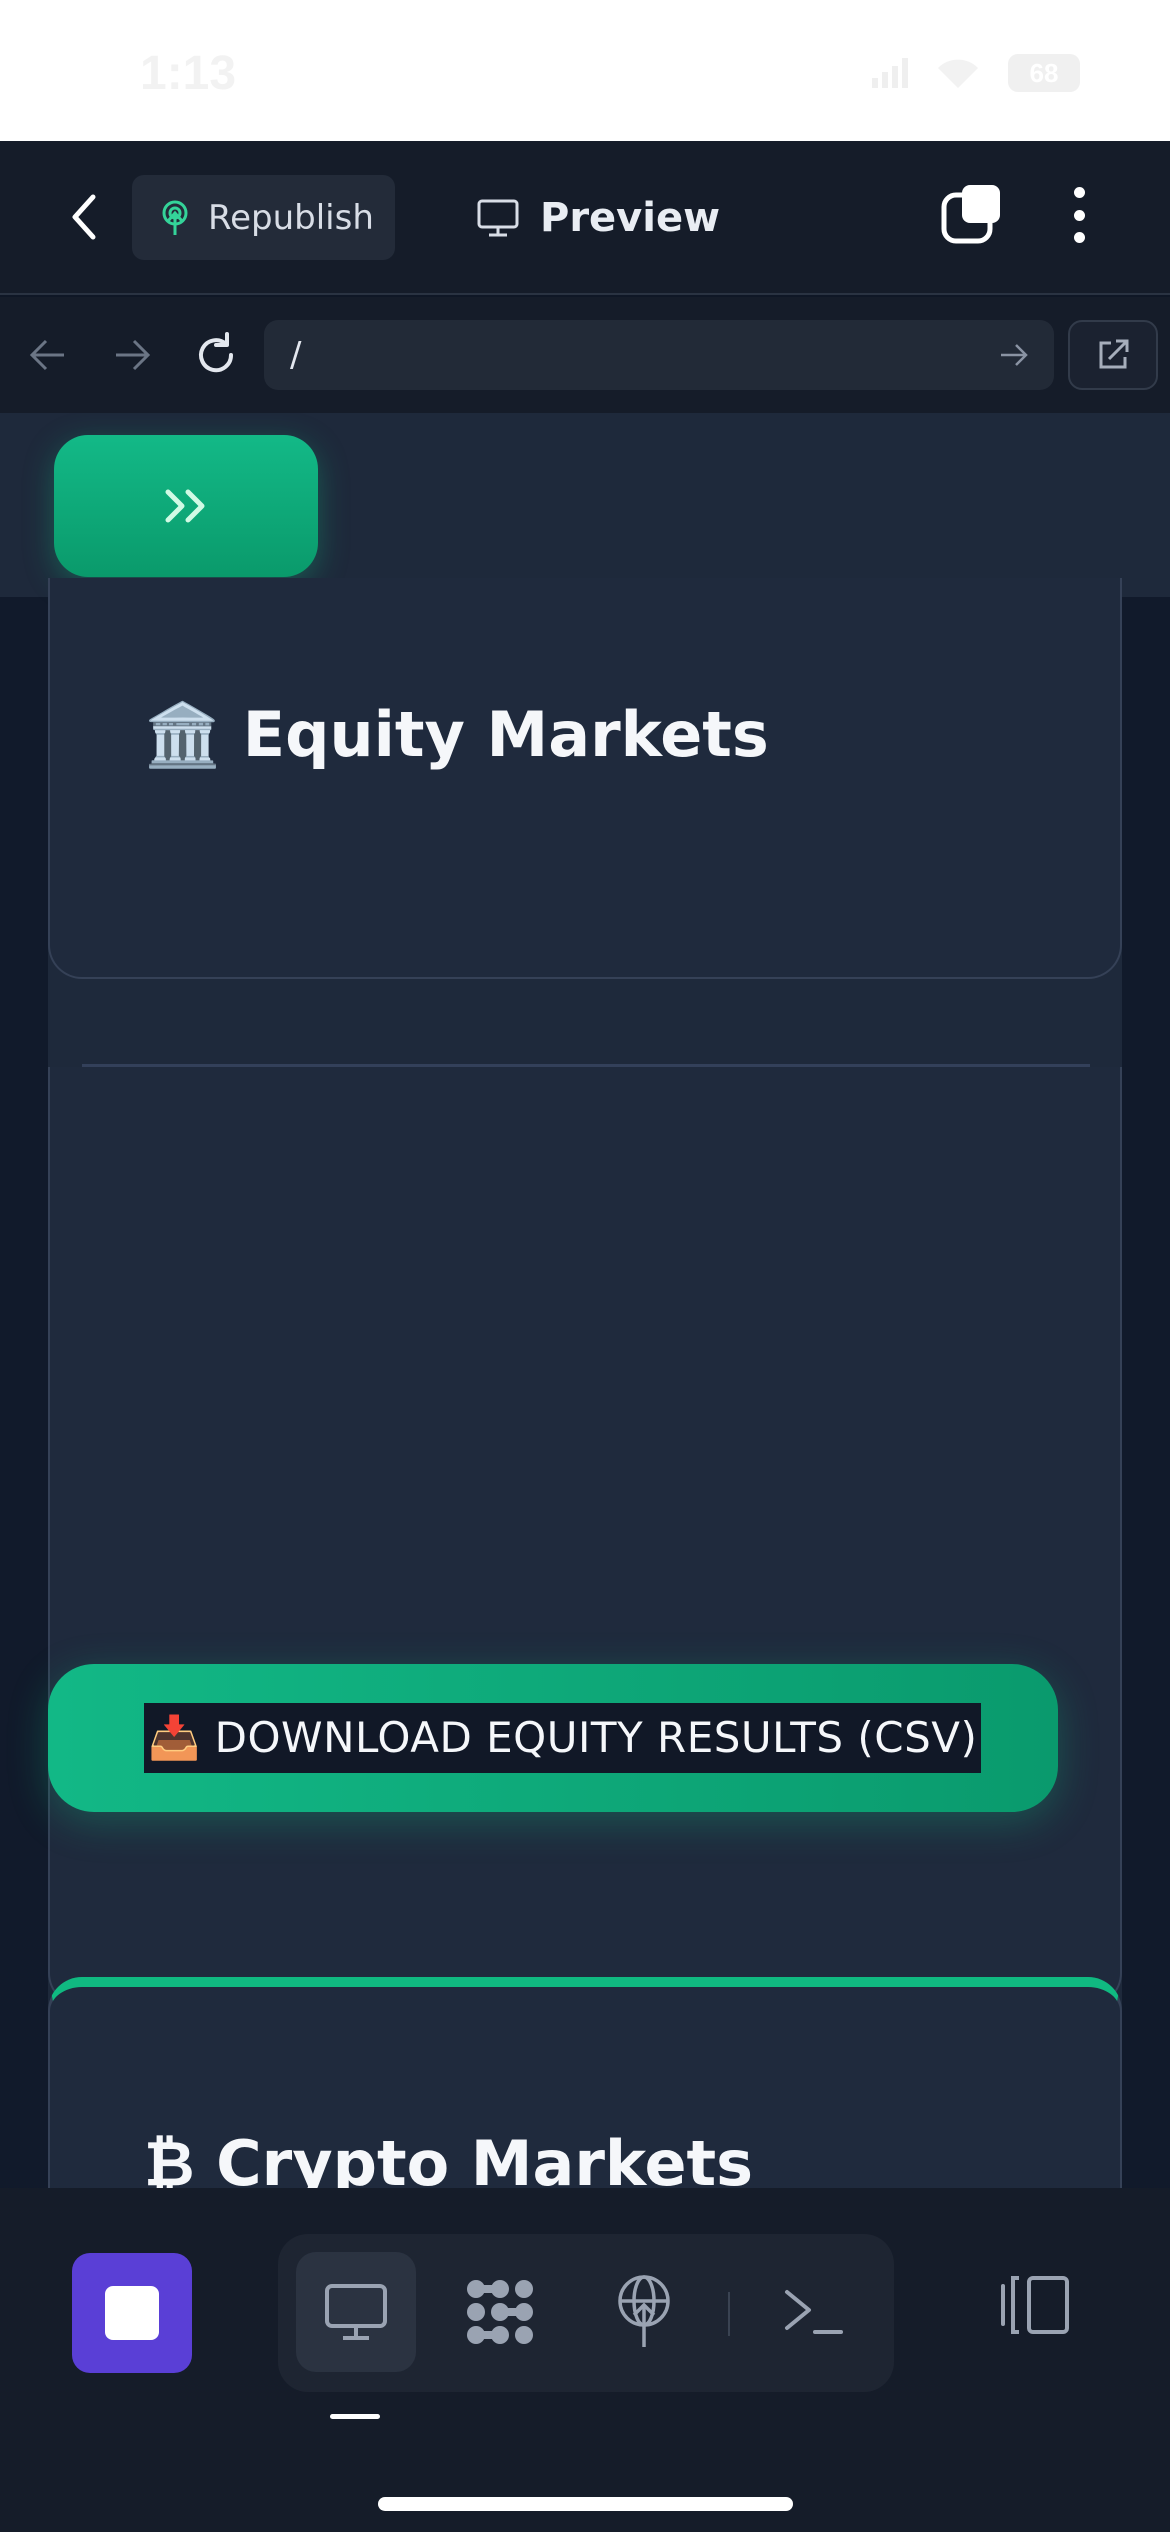  I want to click on republish-button: Republish, so click(263, 217).